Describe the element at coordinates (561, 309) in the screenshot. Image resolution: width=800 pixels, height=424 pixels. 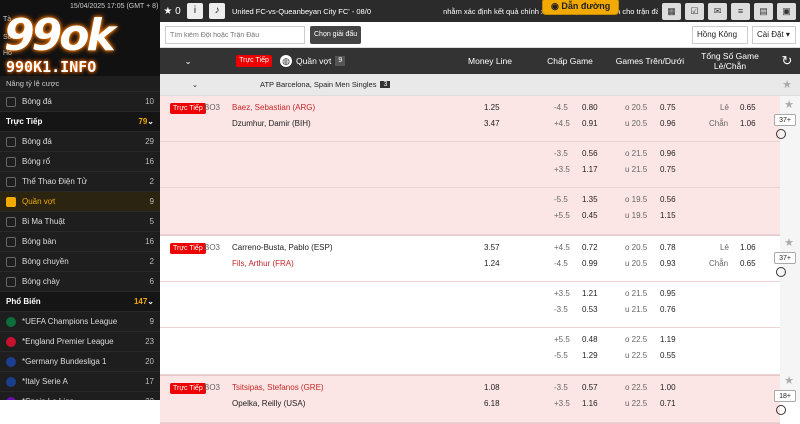
I see `handicap-line-2: -3.5` at that location.